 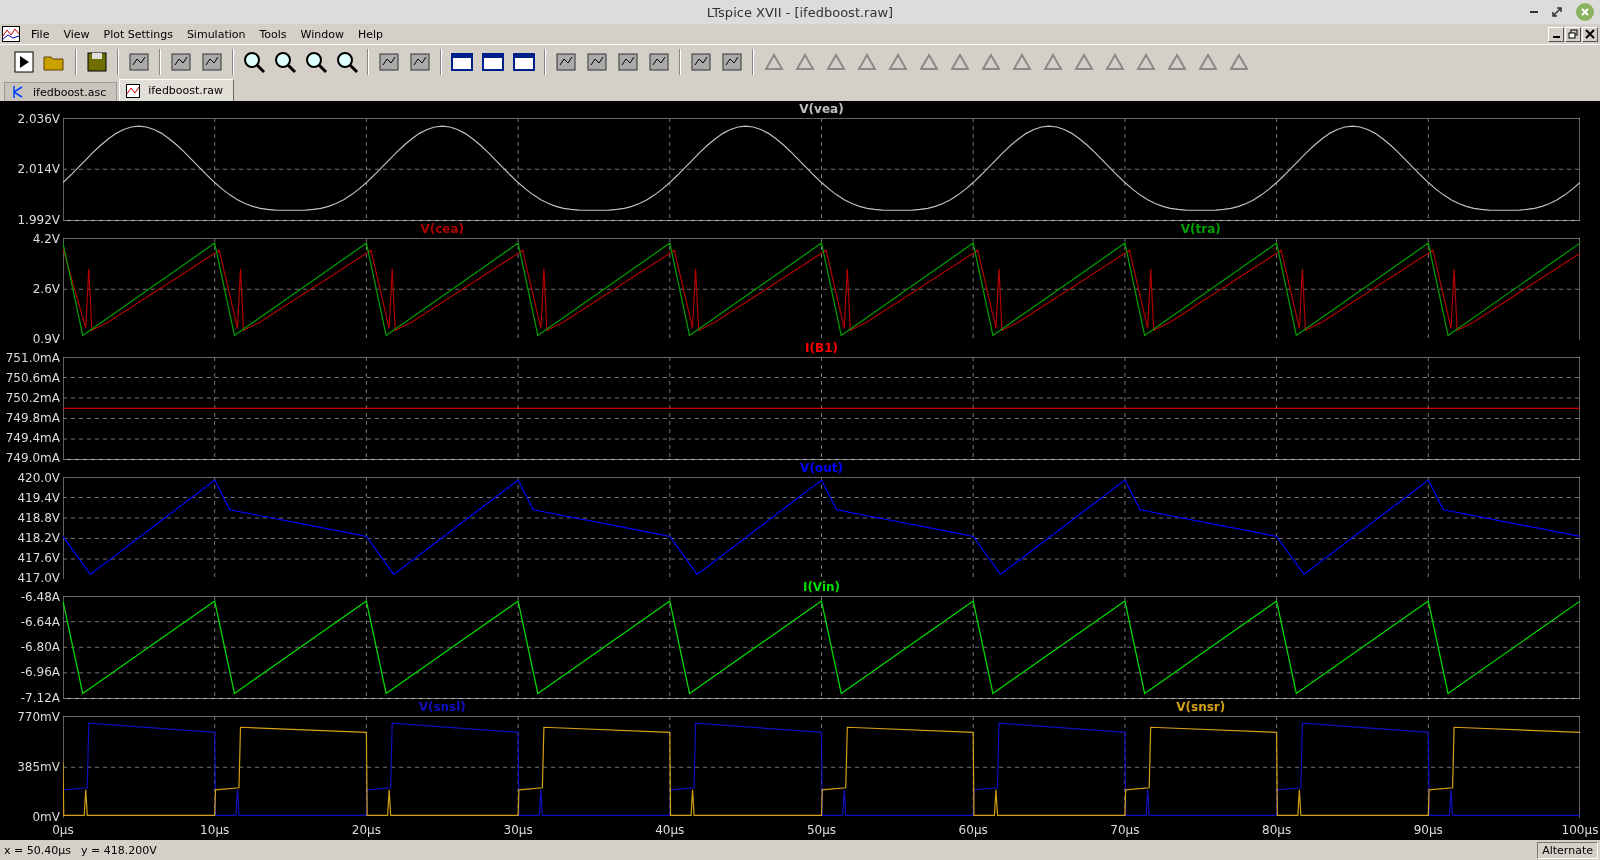 I want to click on y-axis-label: 420.0V, so click(x=38, y=477).